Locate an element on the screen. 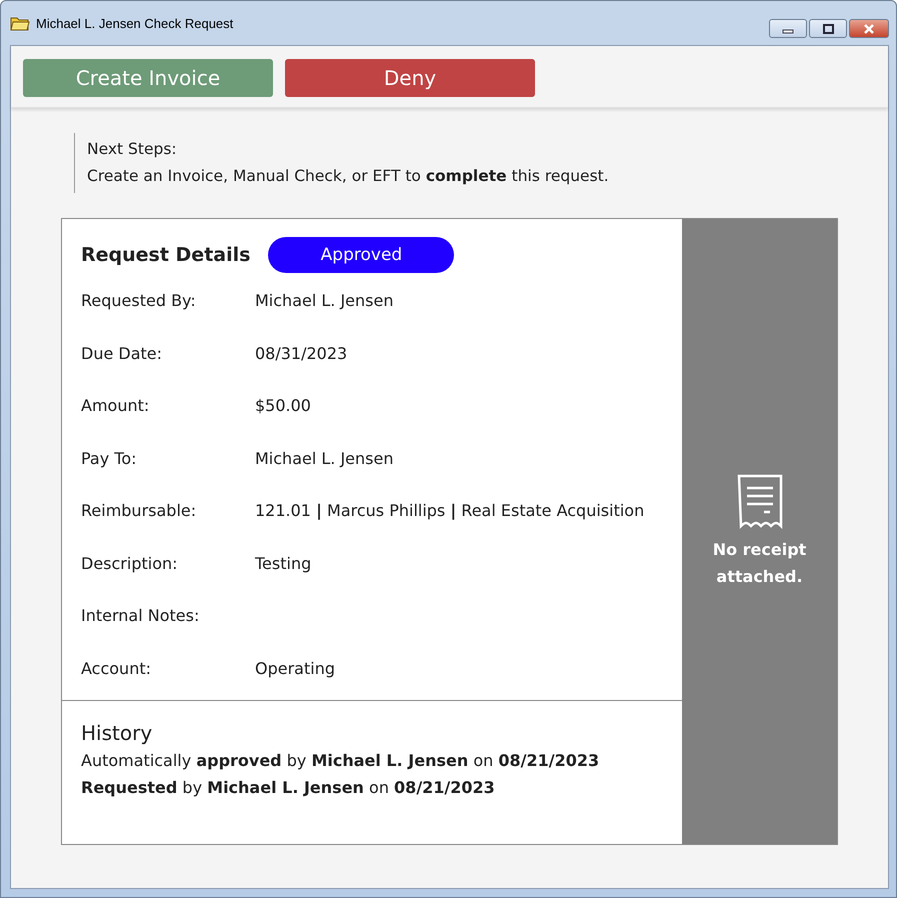 This screenshot has height=898, width=897. folder-icon is located at coordinates (20, 23).